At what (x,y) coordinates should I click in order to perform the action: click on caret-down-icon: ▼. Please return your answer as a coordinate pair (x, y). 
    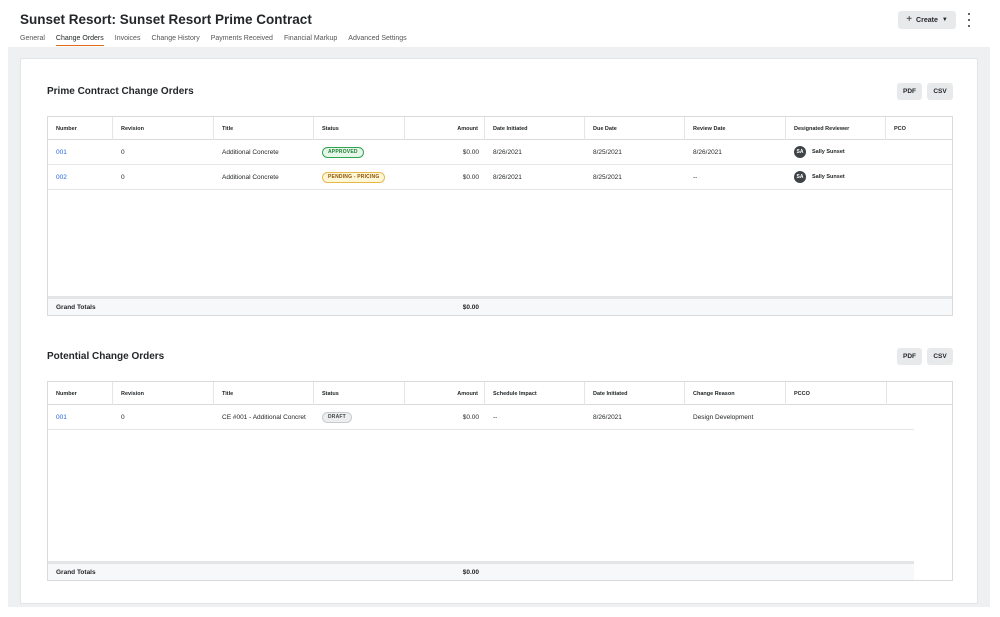
    Looking at the image, I should click on (944, 20).